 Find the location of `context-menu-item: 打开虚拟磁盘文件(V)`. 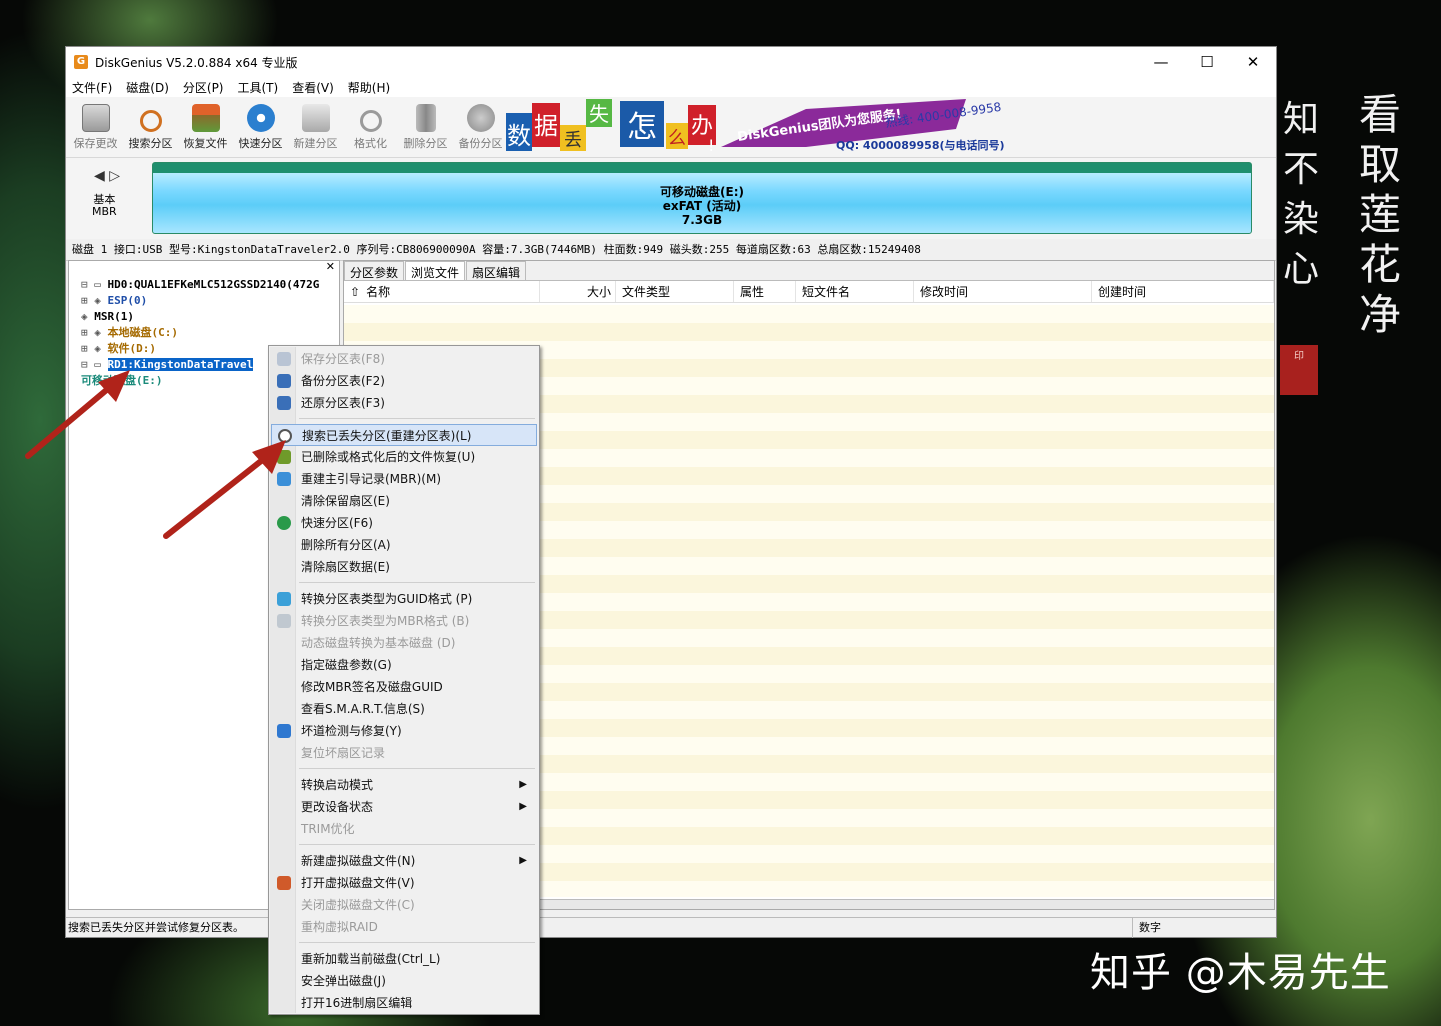

context-menu-item: 打开虚拟磁盘文件(V) is located at coordinates (404, 883).